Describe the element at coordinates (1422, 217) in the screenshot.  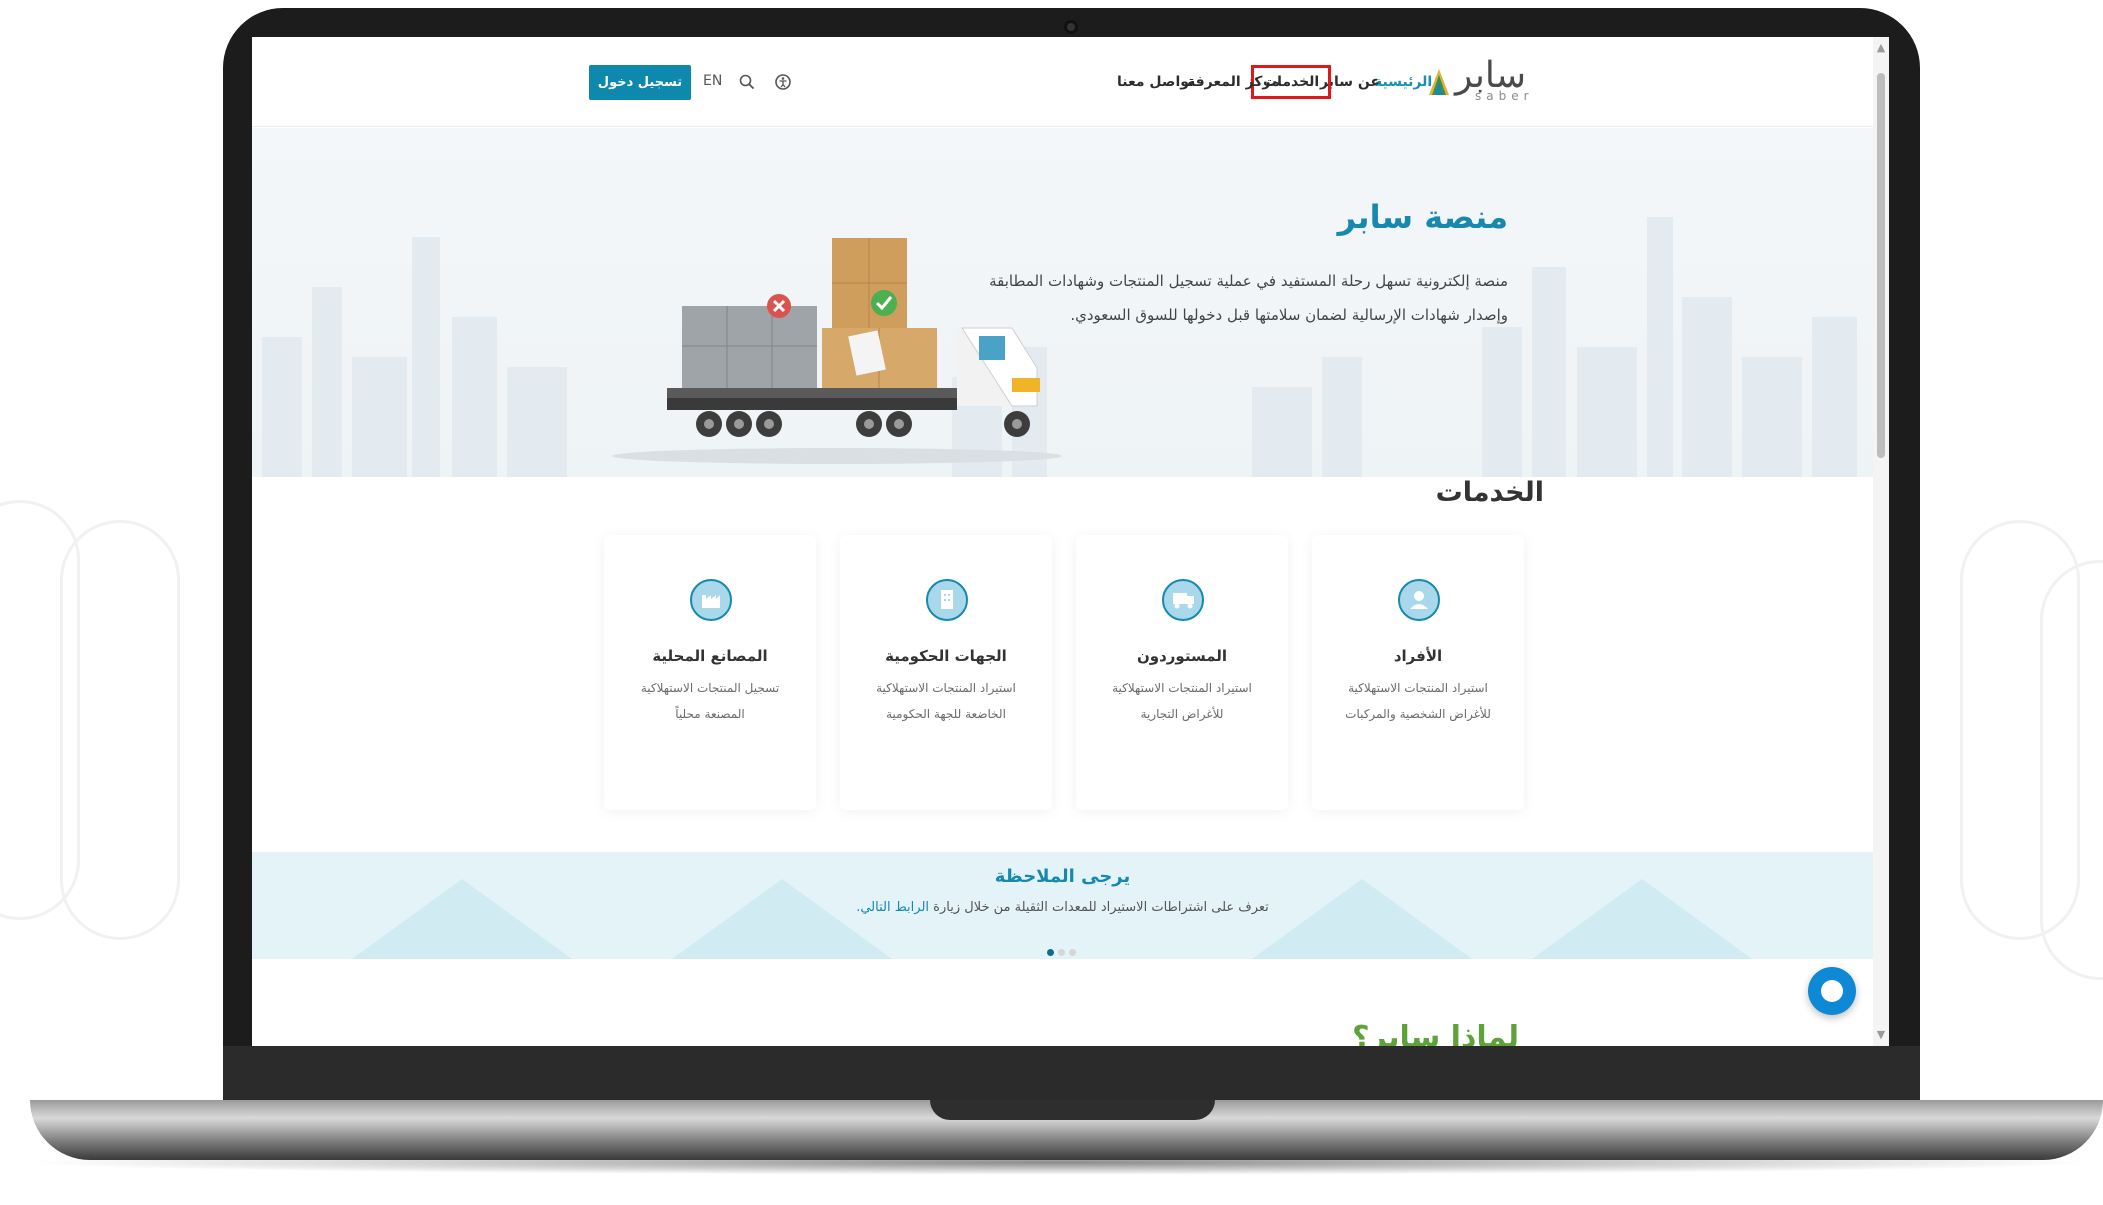
I see `hero-title: منصة سابر` at that location.